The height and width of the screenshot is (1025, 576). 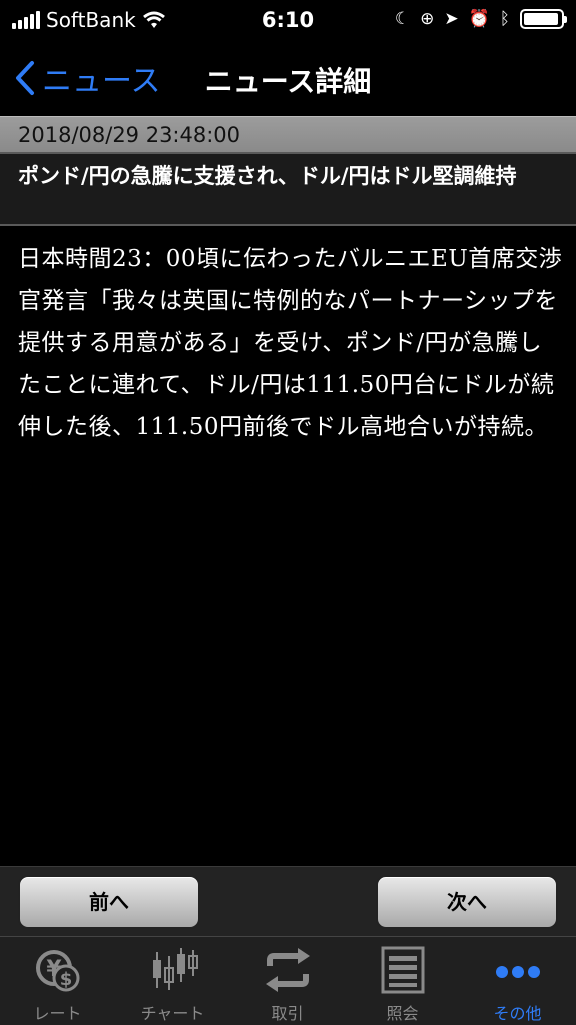 I want to click on tab-other: その他, so click(x=517, y=981).